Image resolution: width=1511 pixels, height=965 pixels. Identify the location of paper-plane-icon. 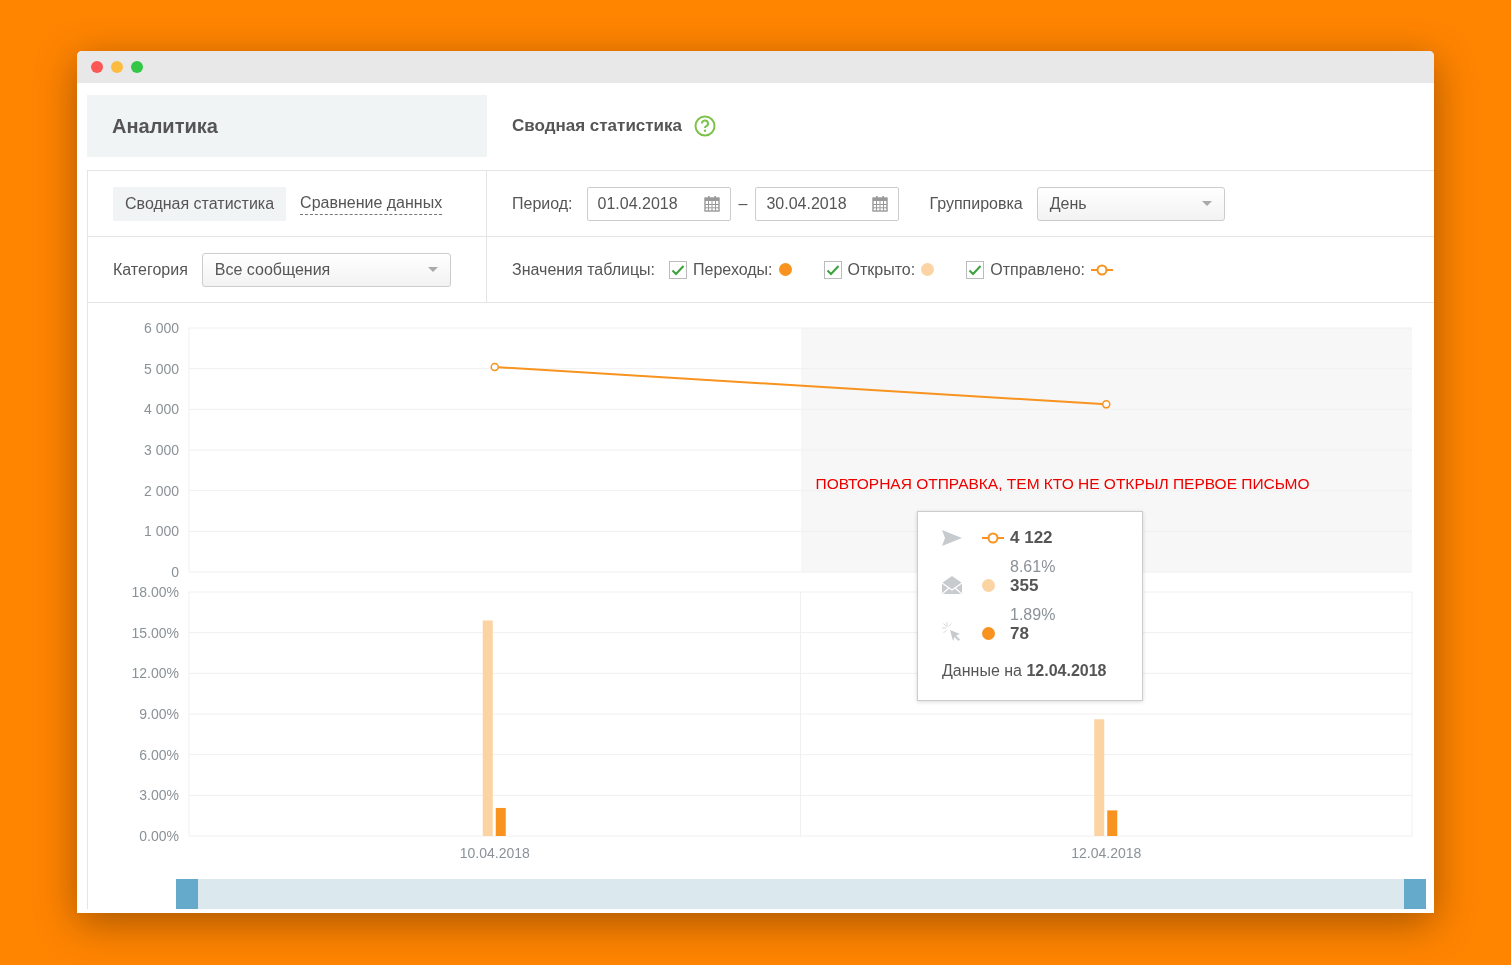
(952, 538).